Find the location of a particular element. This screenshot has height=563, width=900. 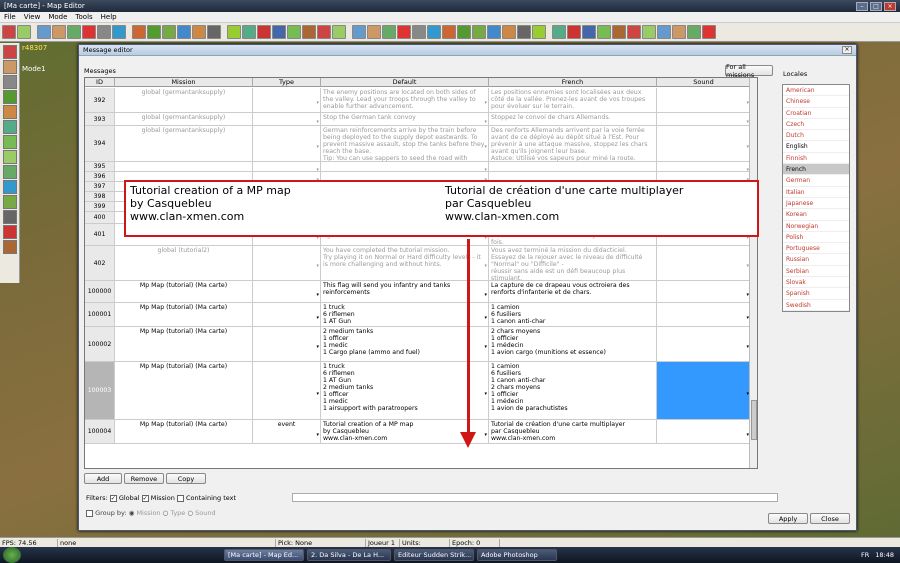

menu-mode: Mode is located at coordinates (57, 17).